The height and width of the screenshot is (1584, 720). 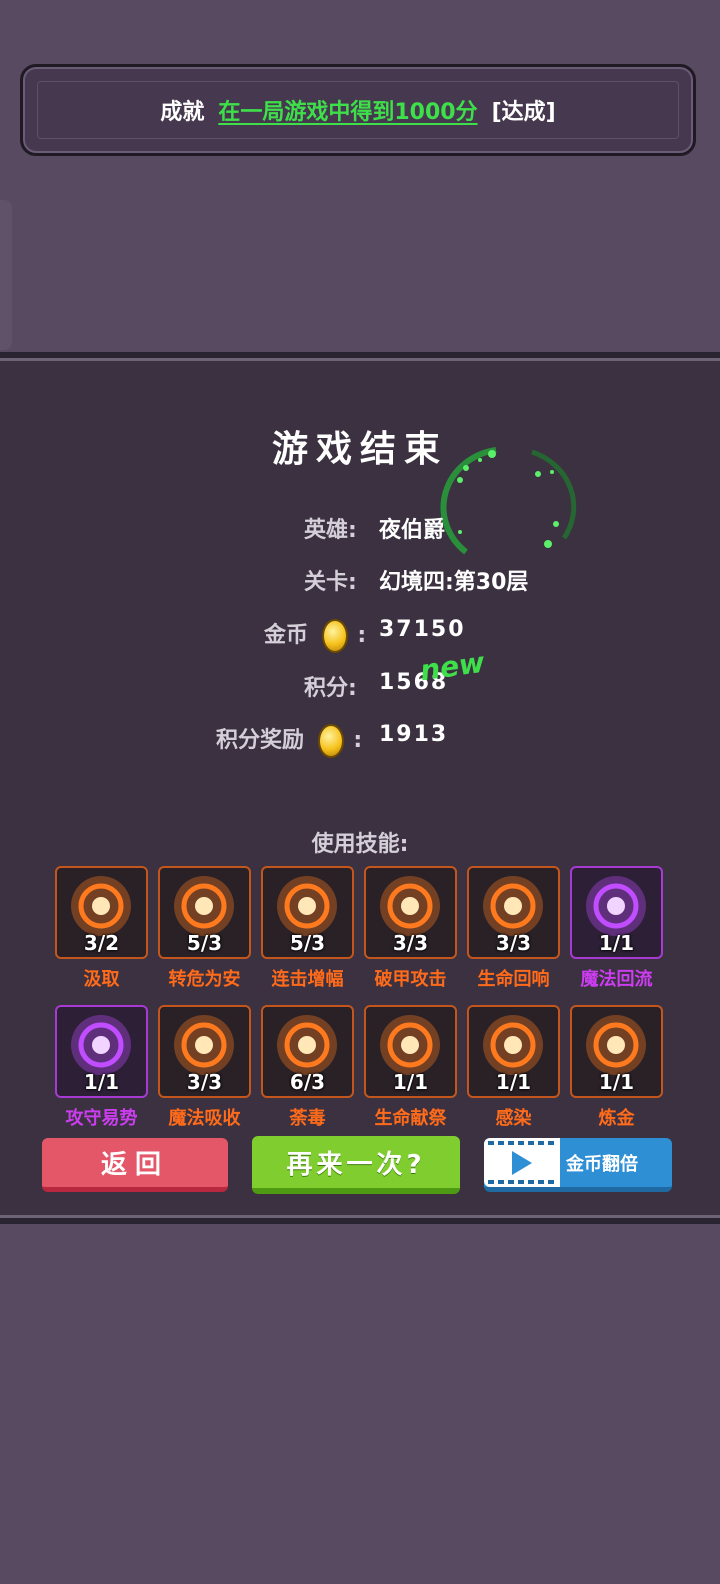 I want to click on double-gold-label: 金币翻倍, so click(x=602, y=1164).